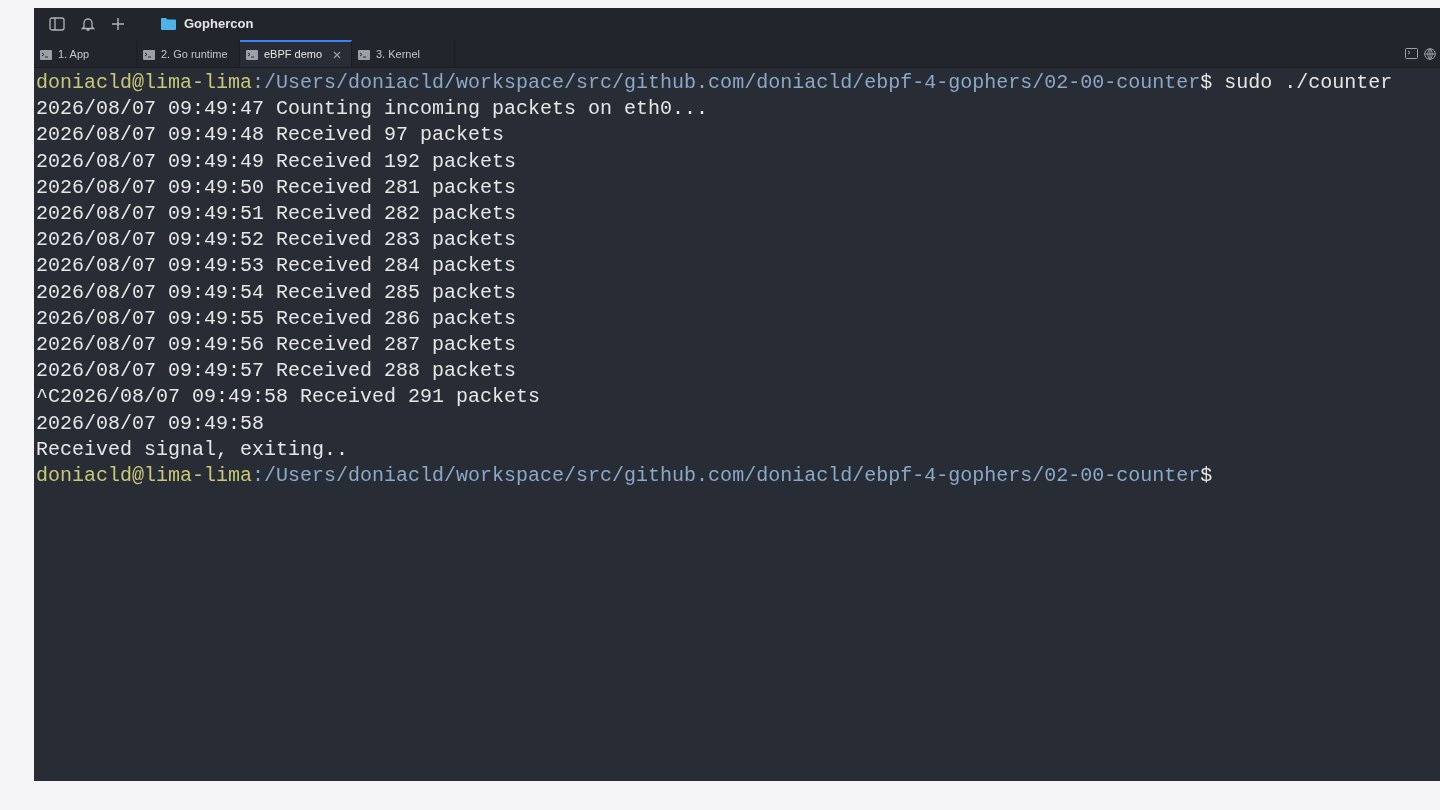  I want to click on output-line: 2026/08/07 09:49:56 Received 287 packets, so click(276, 345).